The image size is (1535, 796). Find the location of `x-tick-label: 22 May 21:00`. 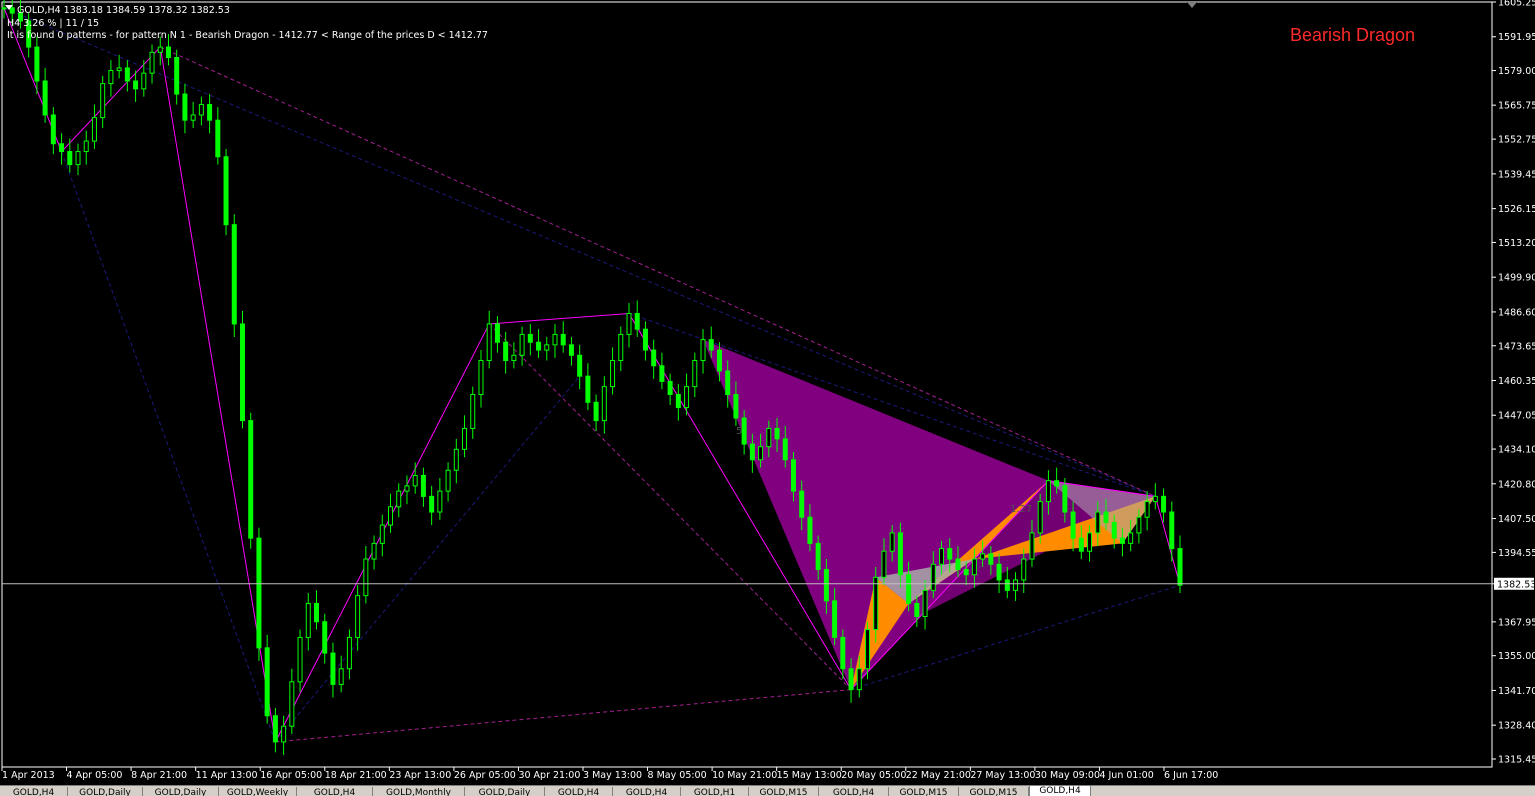

x-tick-label: 22 May 21:00 is located at coordinates (938, 775).